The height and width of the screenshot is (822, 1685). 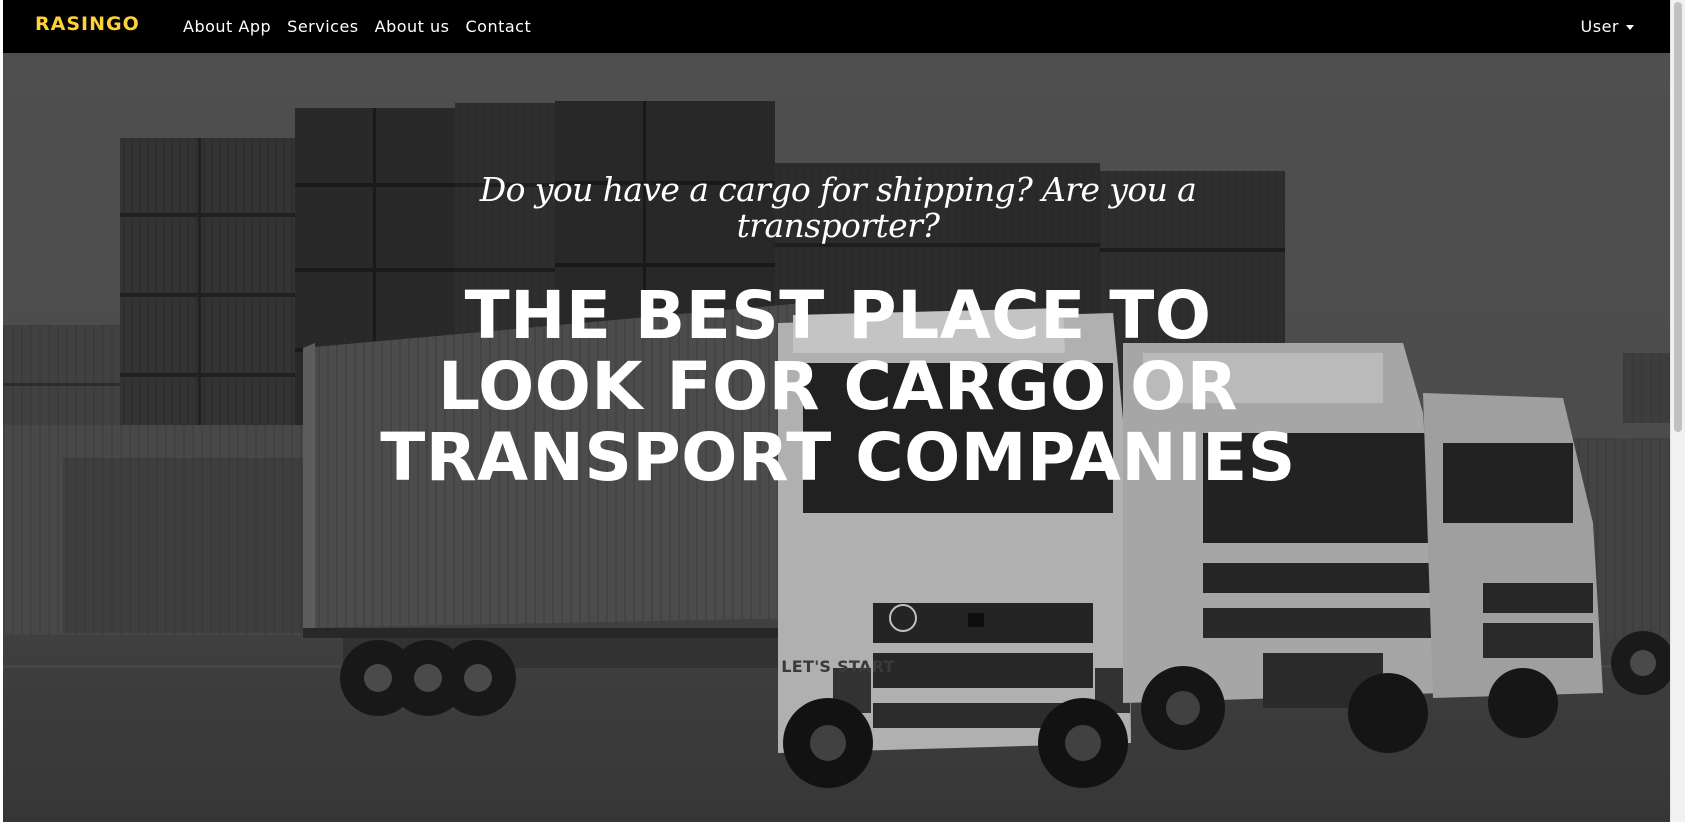 What do you see at coordinates (499, 26) in the screenshot?
I see `nav-link-contact: Contact` at bounding box center [499, 26].